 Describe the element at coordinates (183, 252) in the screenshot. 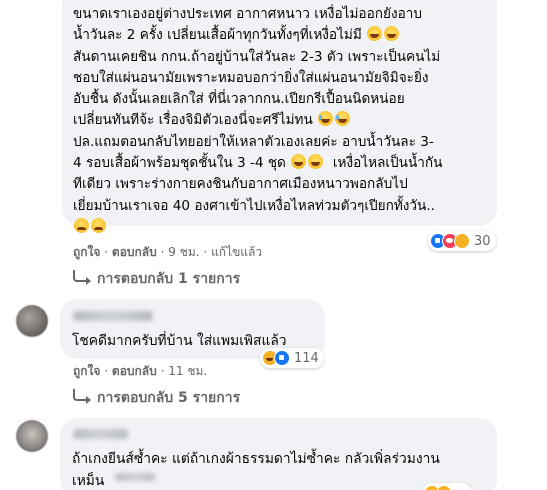

I see `timestamp: 9 ชม.` at that location.